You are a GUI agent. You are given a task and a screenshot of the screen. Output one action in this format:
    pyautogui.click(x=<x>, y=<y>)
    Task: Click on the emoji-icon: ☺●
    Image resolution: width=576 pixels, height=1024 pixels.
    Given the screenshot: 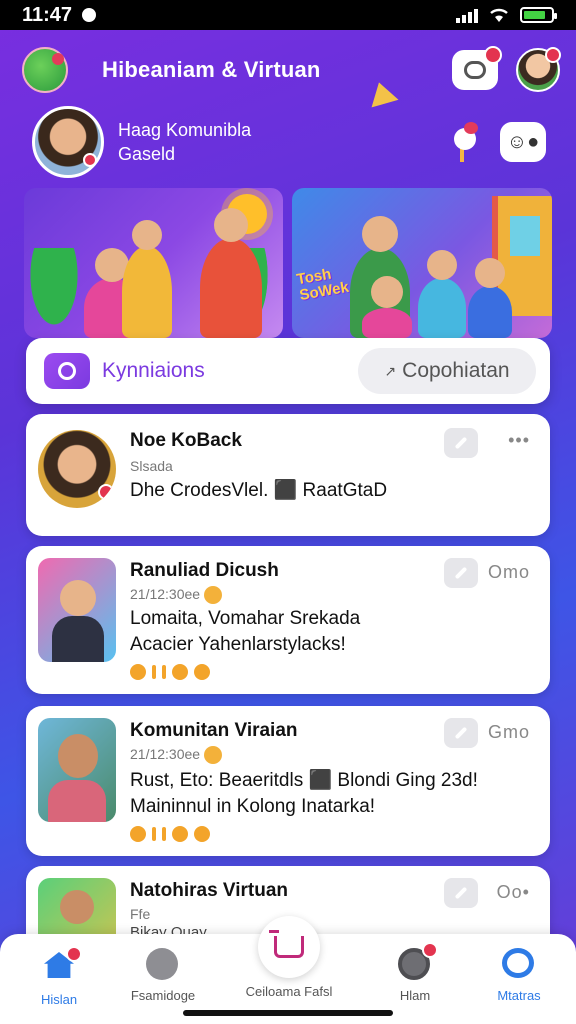 What is the action you would take?
    pyautogui.click(x=523, y=141)
    